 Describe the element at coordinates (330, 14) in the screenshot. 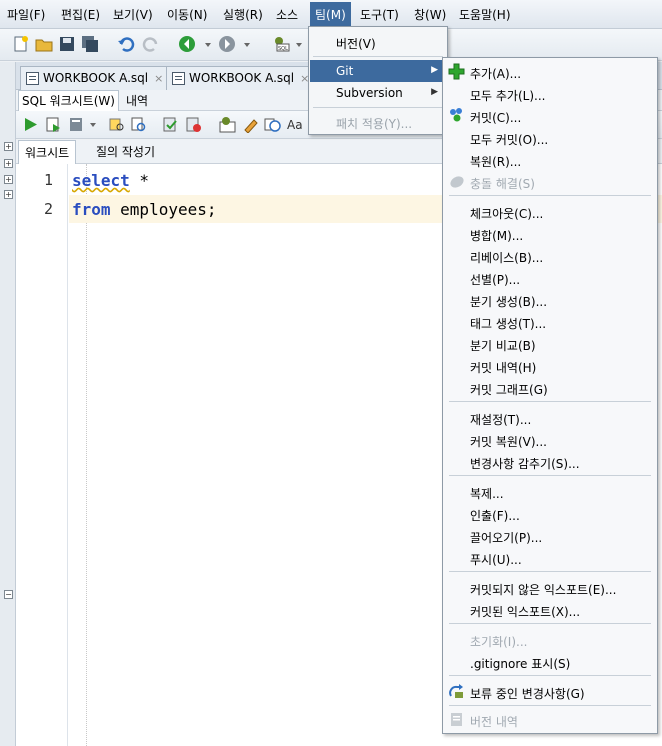

I see `menu-team: 팀(M)` at that location.